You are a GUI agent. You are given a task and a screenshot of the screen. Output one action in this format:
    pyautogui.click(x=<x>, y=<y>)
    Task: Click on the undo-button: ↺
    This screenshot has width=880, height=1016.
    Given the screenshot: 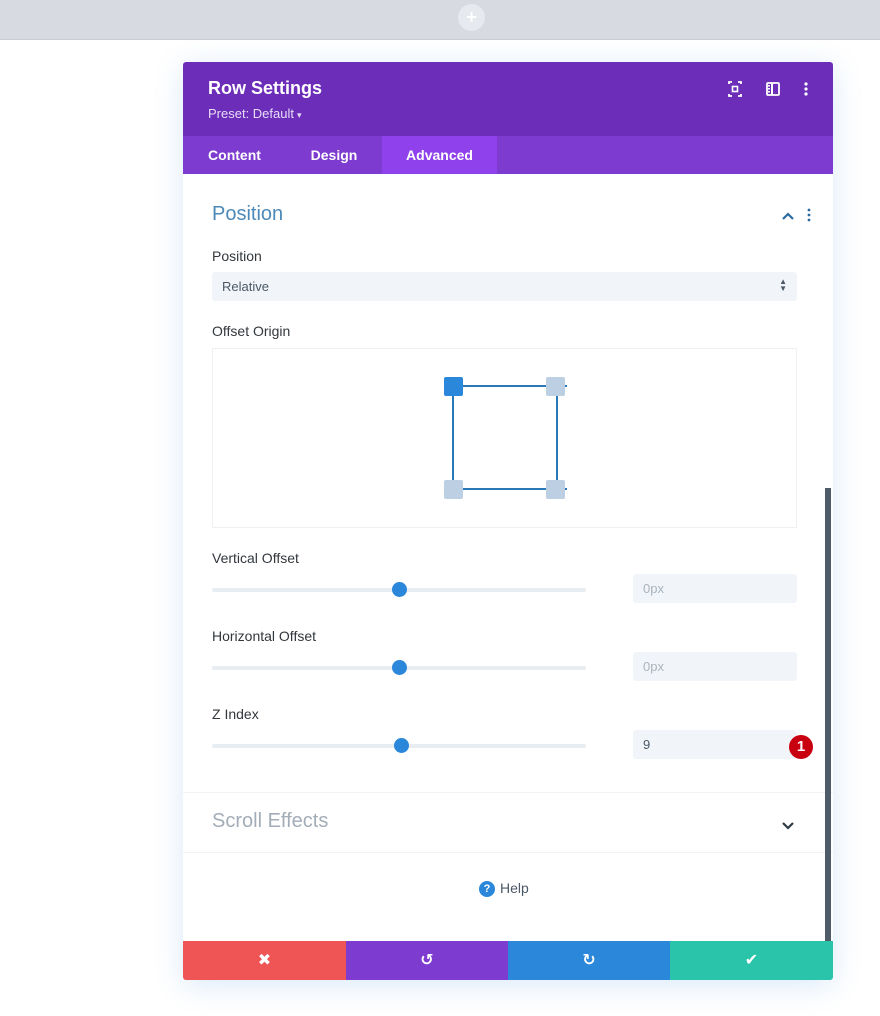 What is the action you would take?
    pyautogui.click(x=427, y=960)
    